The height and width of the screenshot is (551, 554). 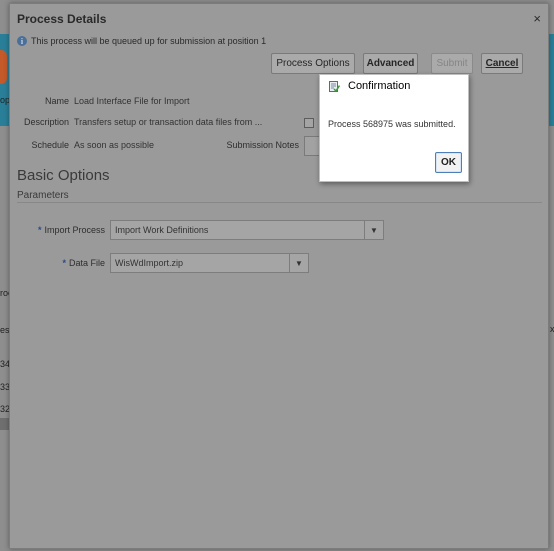 I want to click on data-file-label: * Data File, so click(x=58, y=263).